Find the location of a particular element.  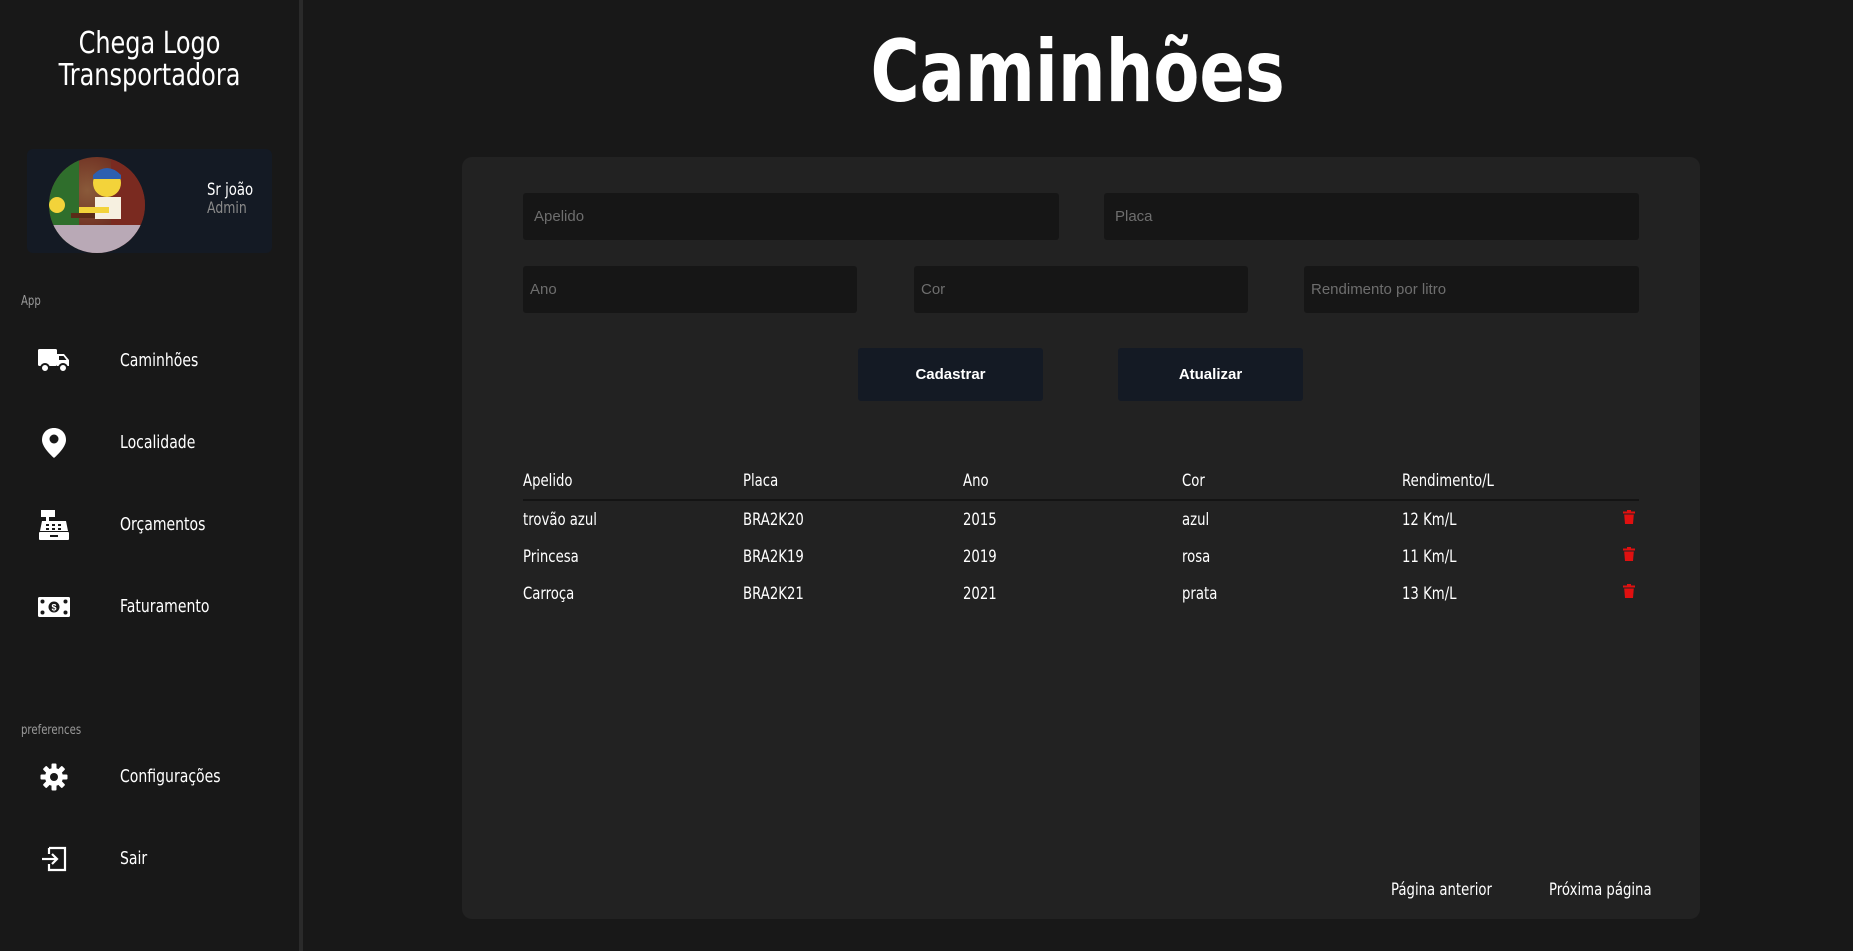

column-header-cor: Cor is located at coordinates (1193, 481).